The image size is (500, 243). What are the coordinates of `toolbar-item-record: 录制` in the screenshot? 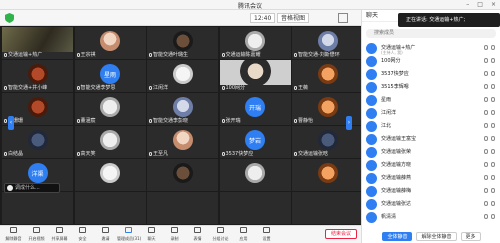 It's located at (174, 234).